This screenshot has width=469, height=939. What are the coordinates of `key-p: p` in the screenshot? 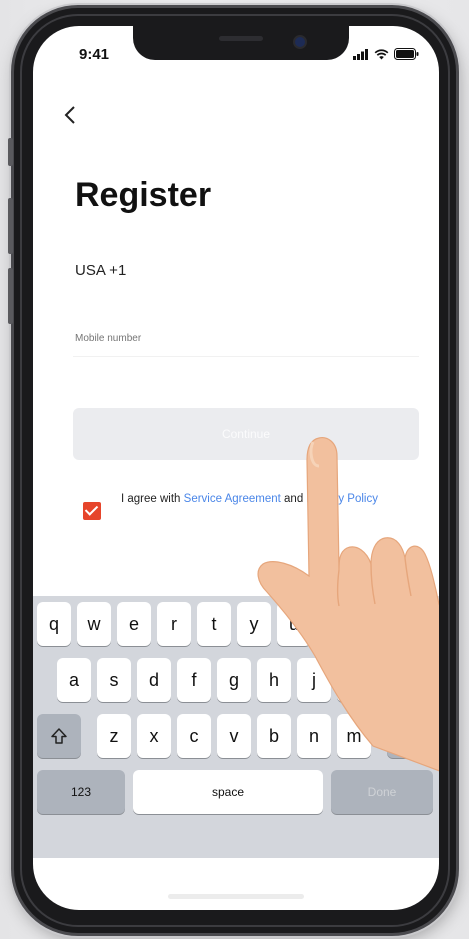 It's located at (415, 624).